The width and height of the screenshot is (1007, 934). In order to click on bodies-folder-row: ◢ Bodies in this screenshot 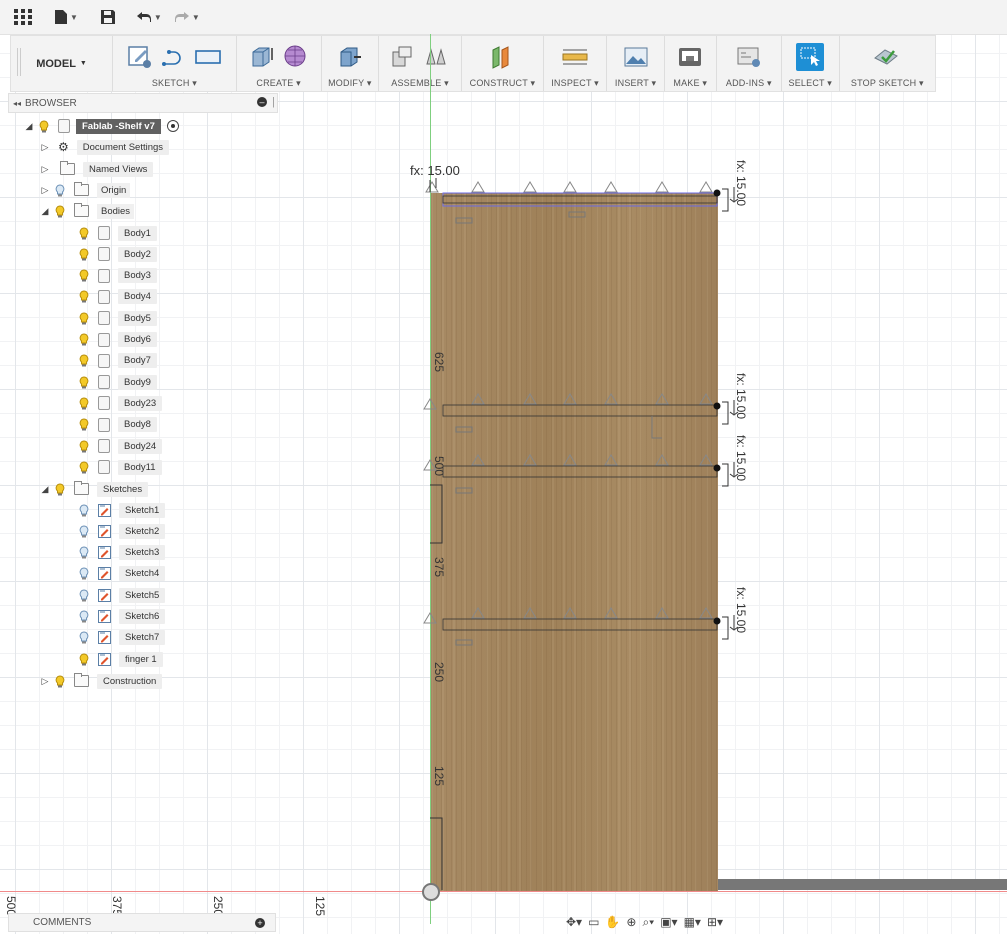, I will do `click(87, 211)`.